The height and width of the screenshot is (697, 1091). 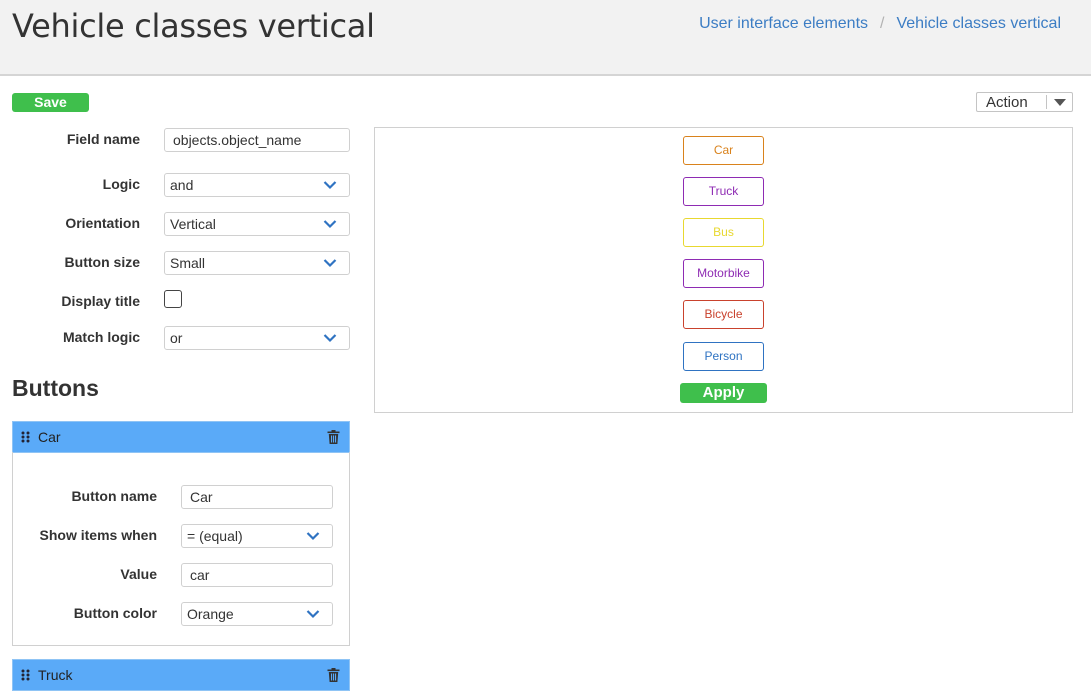 I want to click on show-items-when-value: = (equal), so click(x=215, y=536).